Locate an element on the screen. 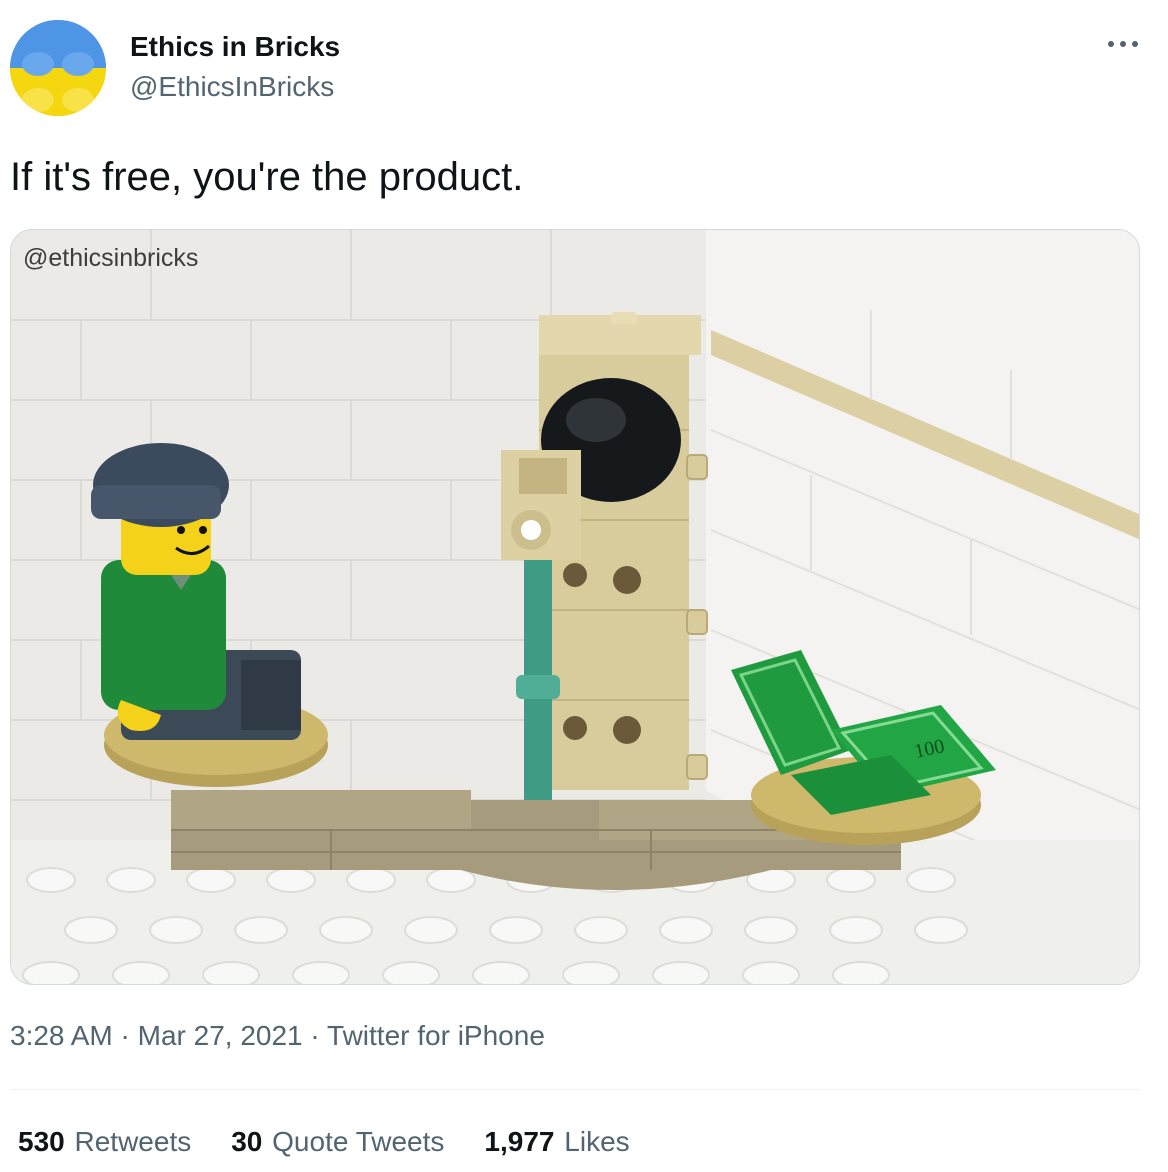 This screenshot has height=1172, width=1168. quote-tweets-label: Quote Tweets is located at coordinates (358, 1141).